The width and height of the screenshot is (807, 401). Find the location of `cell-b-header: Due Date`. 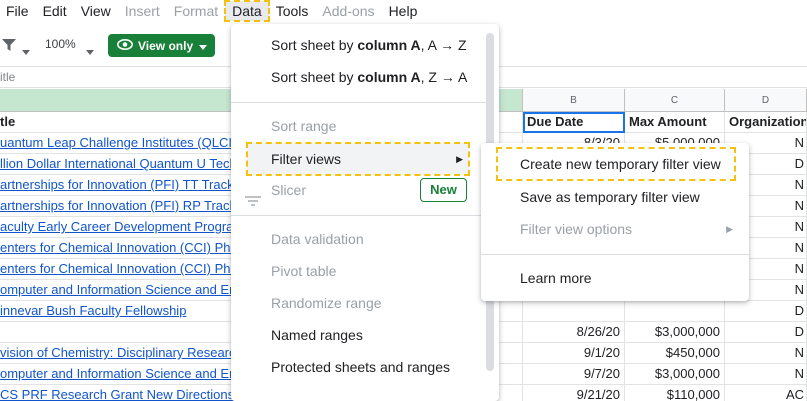

cell-b-header: Due Date is located at coordinates (574, 122).